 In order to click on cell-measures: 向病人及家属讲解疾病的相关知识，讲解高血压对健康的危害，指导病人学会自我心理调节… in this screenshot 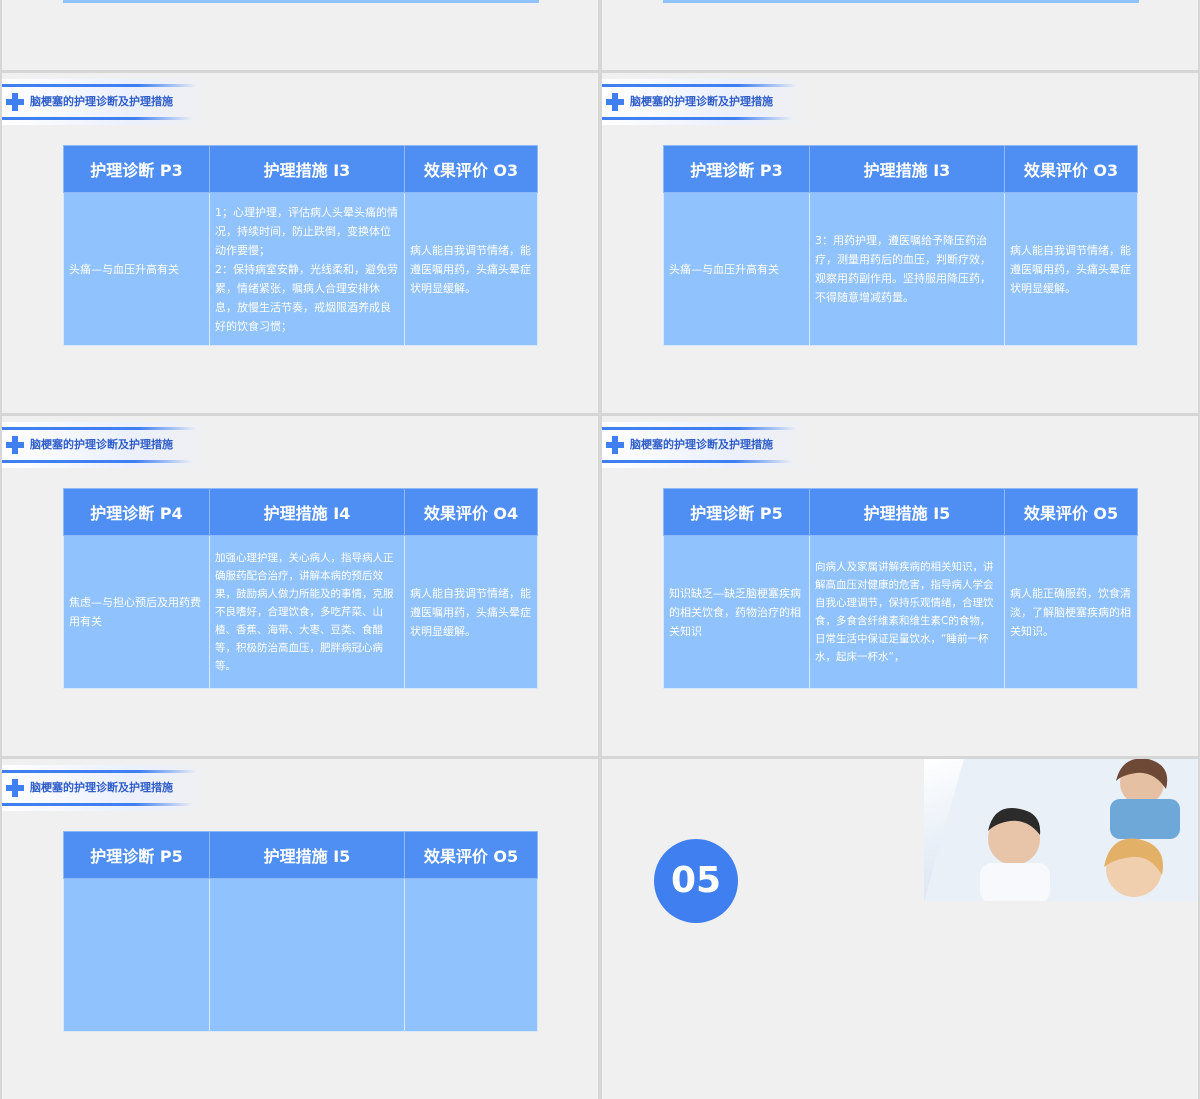, I will do `click(907, 612)`.